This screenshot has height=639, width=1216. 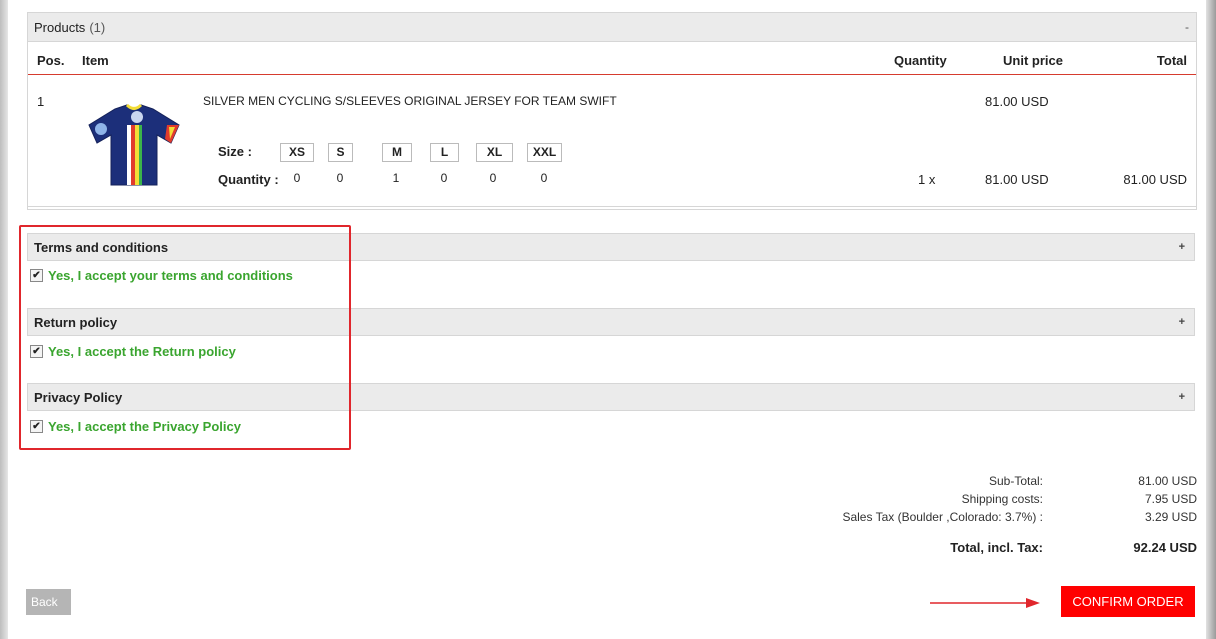 What do you see at coordinates (41, 101) in the screenshot?
I see `row-pos: 1` at bounding box center [41, 101].